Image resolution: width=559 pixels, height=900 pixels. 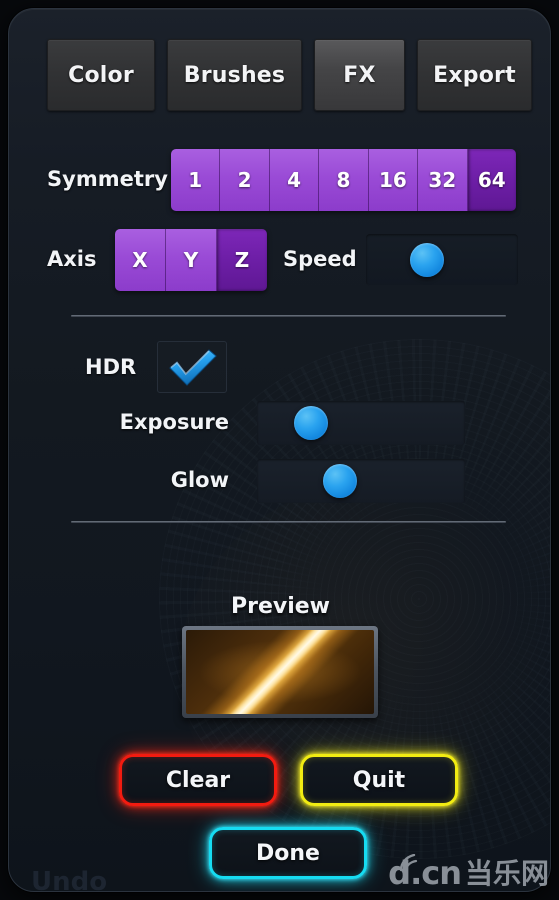 What do you see at coordinates (288, 316) in the screenshot?
I see `divider-top` at bounding box center [288, 316].